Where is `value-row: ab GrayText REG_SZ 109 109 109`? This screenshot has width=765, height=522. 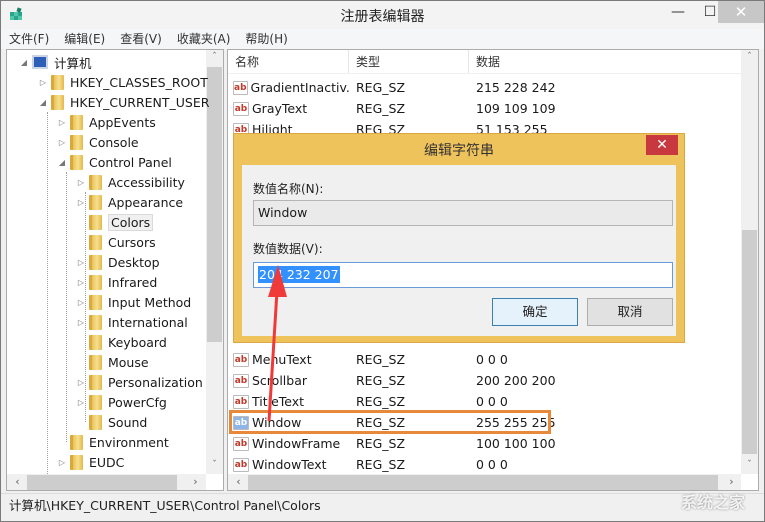
value-row: ab GrayText REG_SZ 109 109 109 is located at coordinates (484, 108).